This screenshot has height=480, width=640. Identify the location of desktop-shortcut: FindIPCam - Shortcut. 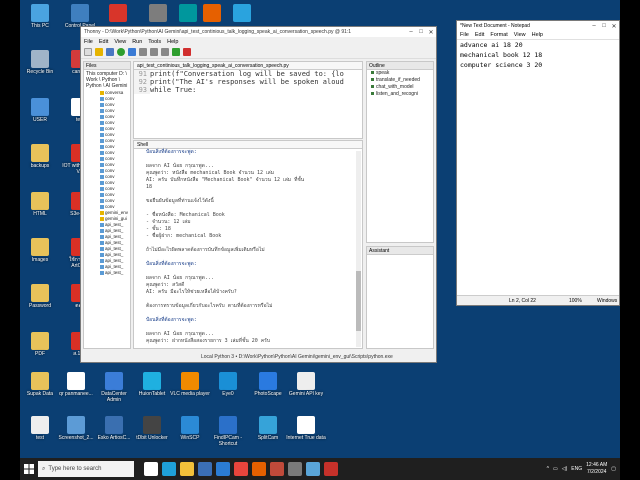
(228, 436).